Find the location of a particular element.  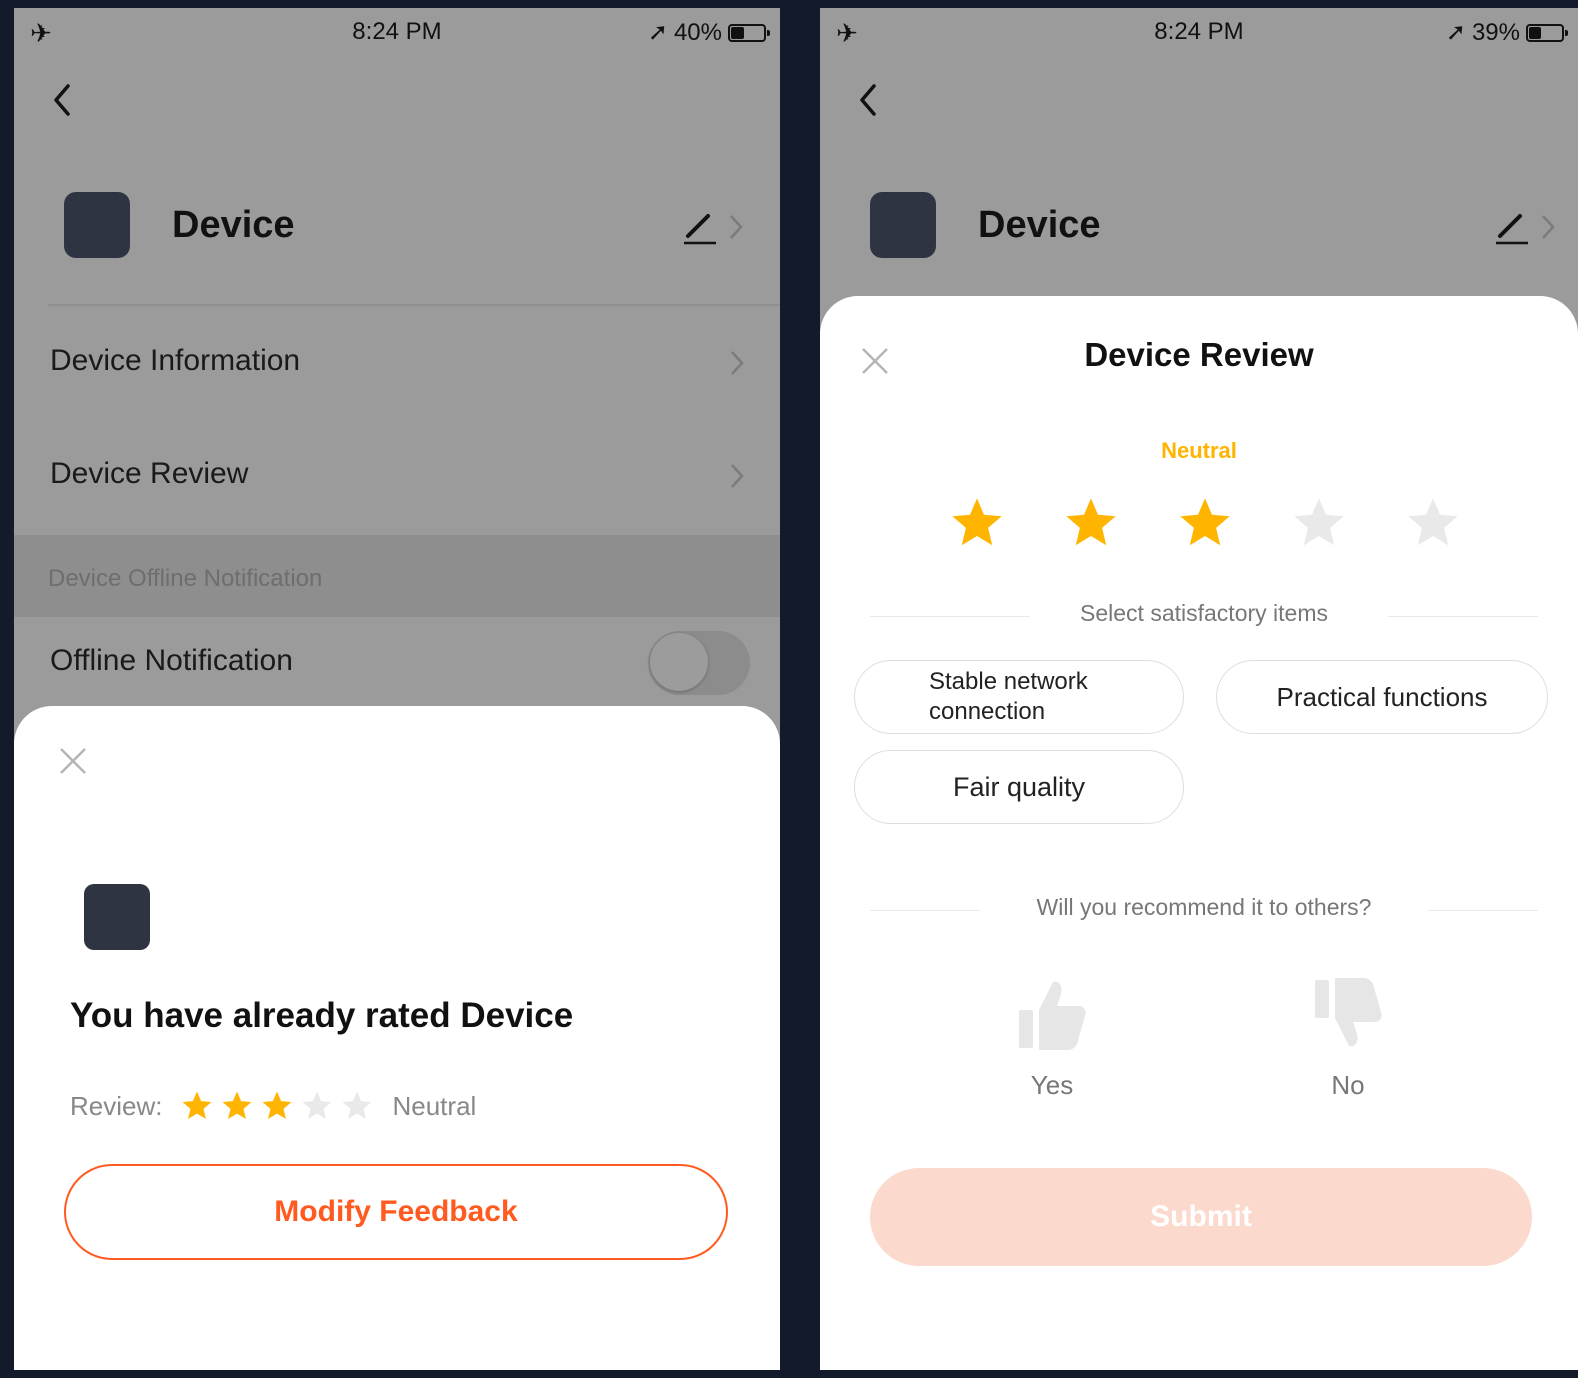

status-right: ➚ 40% is located at coordinates (708, 32).